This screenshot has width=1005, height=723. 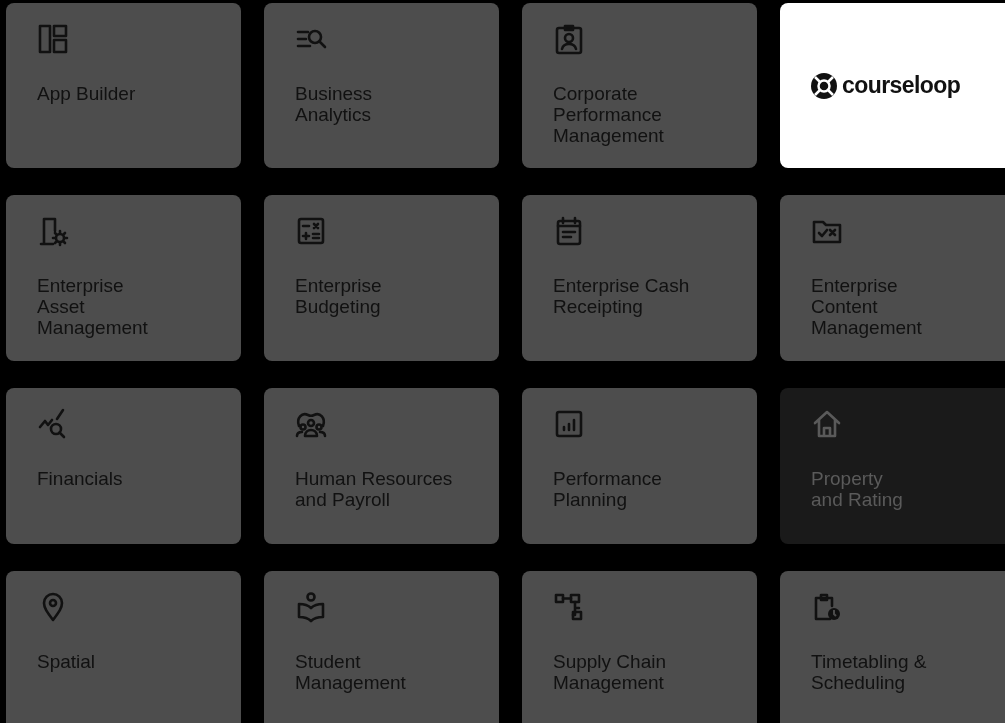 What do you see at coordinates (610, 672) in the screenshot?
I see `app-label: Supply Chain Management` at bounding box center [610, 672].